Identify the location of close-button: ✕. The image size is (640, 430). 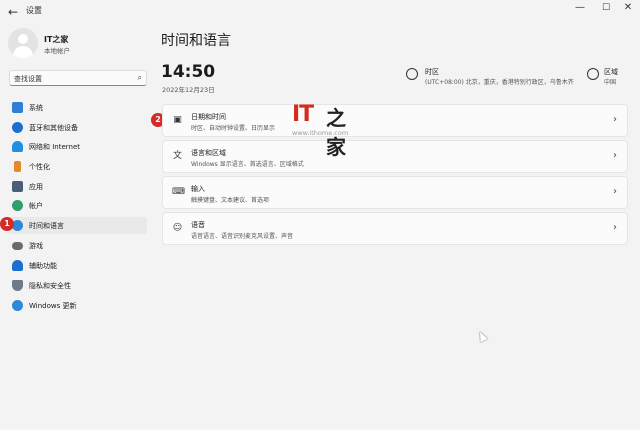
(628, 9).